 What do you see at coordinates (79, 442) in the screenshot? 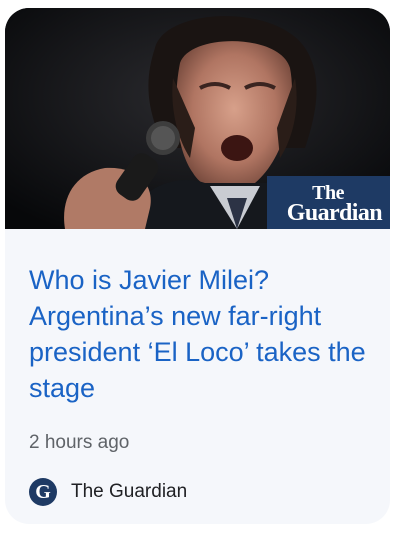
I see `published-time: 2 hours ago` at bounding box center [79, 442].